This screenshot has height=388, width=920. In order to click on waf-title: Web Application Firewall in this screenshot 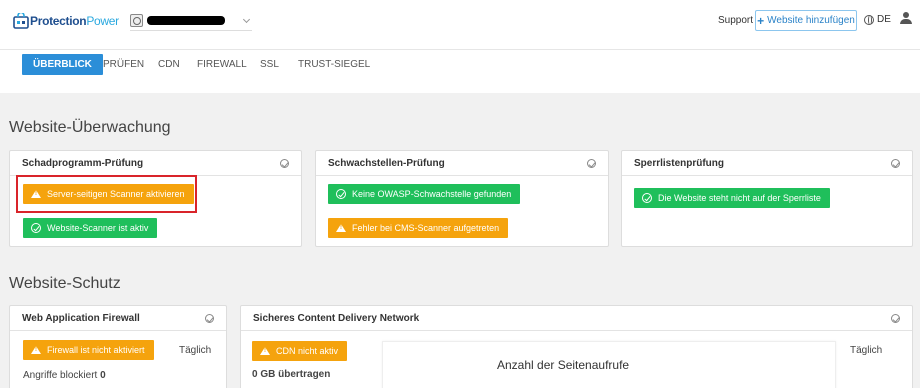, I will do `click(81, 318)`.